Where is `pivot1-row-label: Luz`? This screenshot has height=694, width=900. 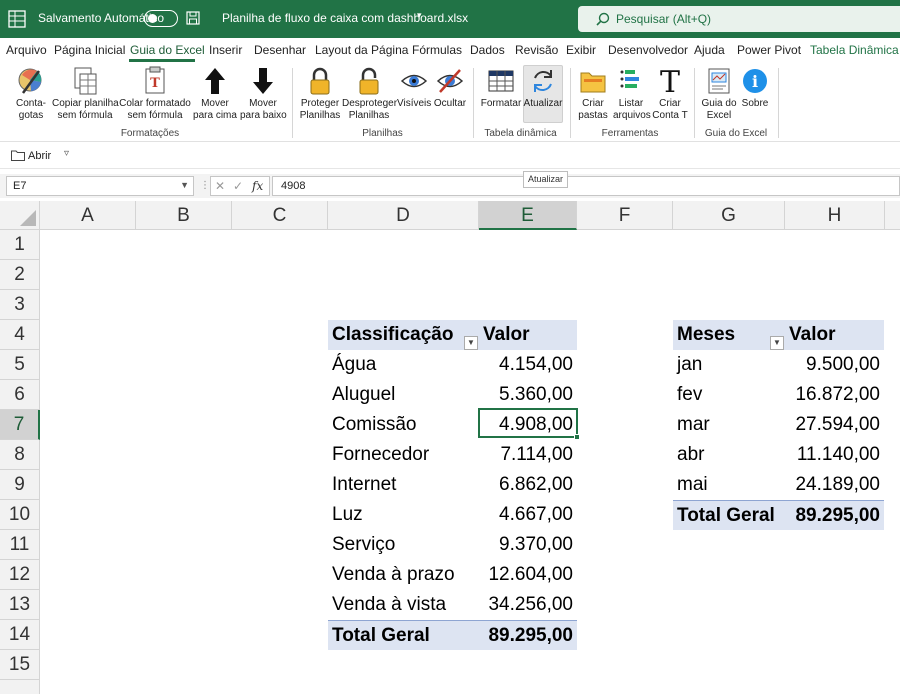
pivot1-row-label: Luz is located at coordinates (403, 515).